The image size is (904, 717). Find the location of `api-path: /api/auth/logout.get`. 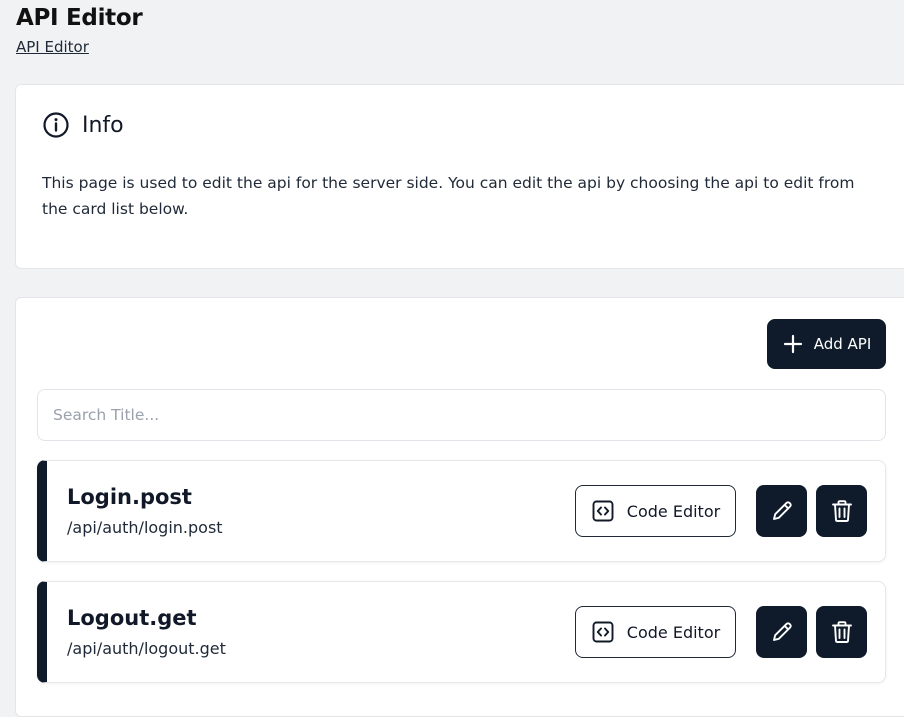

api-path: /api/auth/logout.get is located at coordinates (146, 648).